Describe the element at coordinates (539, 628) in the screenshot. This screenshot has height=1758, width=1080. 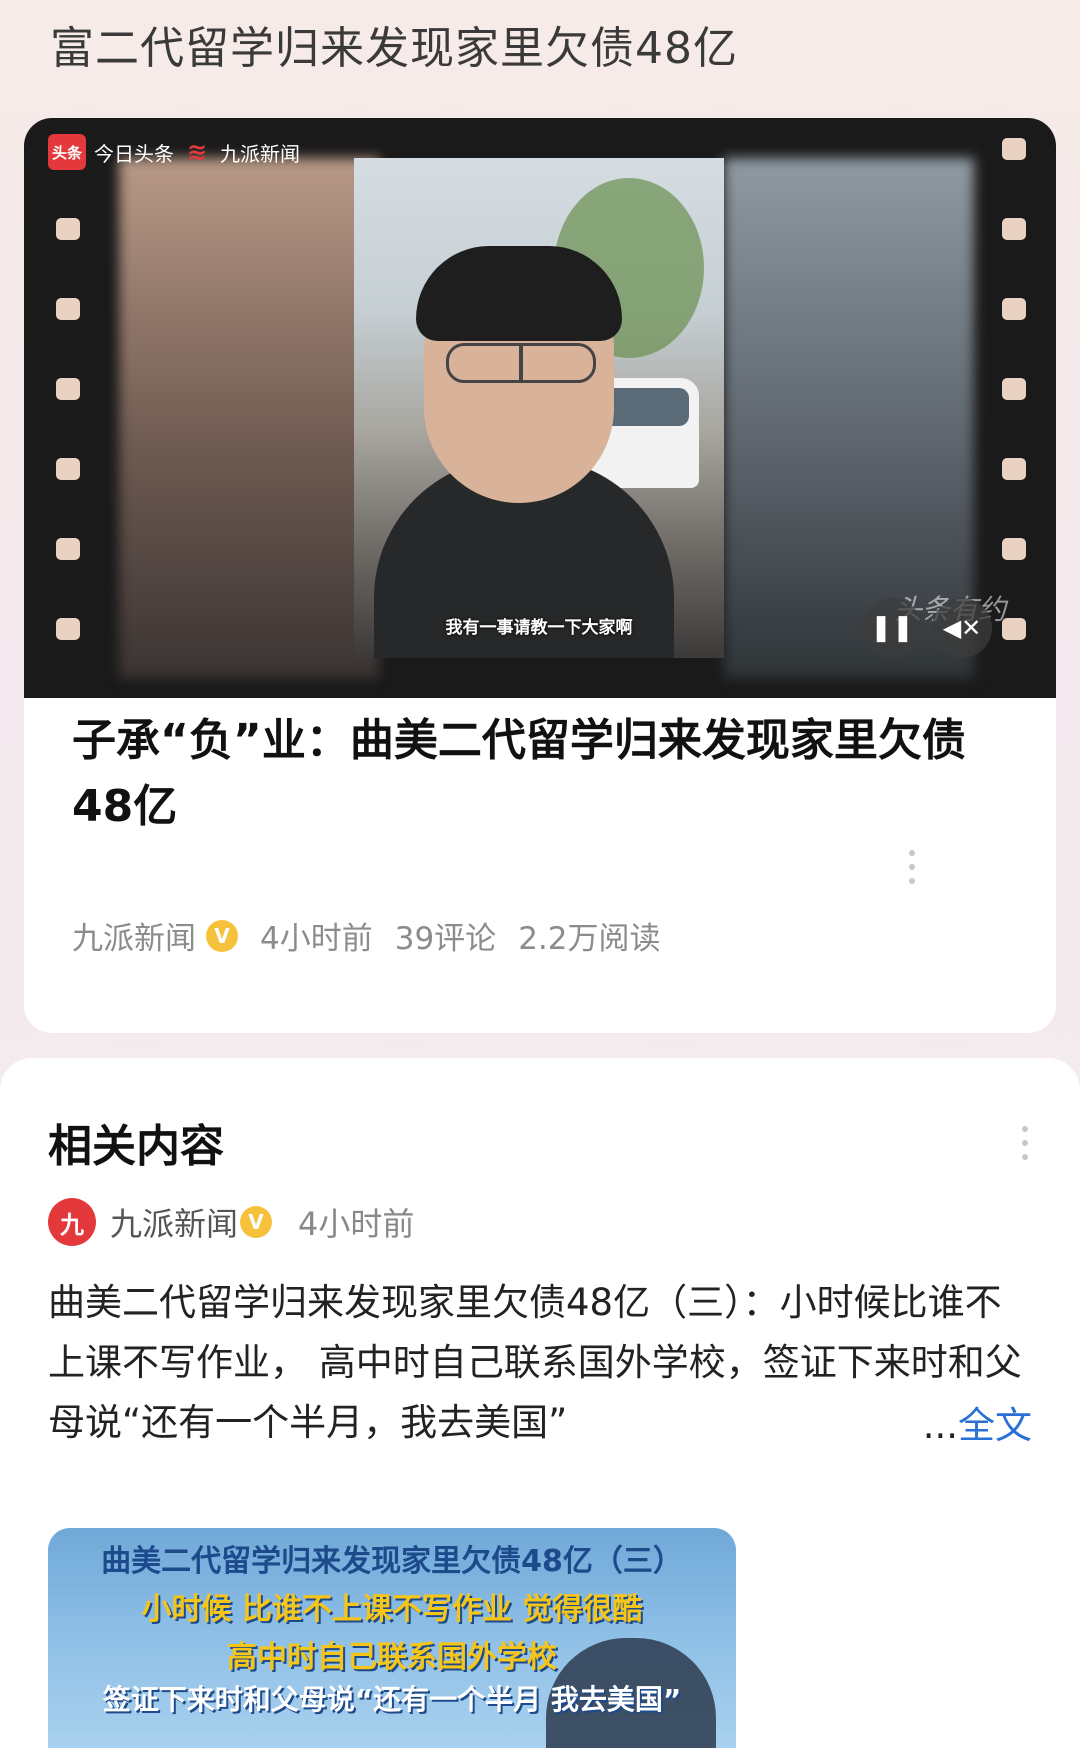
I see `video-subtitle: 我有一事请教一下大家啊` at that location.